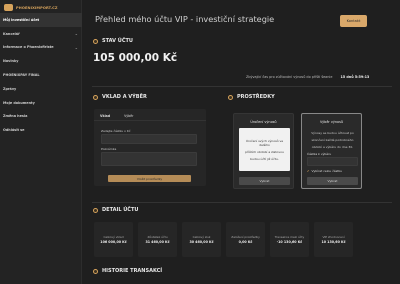 The width and height of the screenshot is (400, 284). Describe the element at coordinates (37, 7) in the screenshot. I see `brand-name: PHOENIXIMPORT.CZ` at that location.